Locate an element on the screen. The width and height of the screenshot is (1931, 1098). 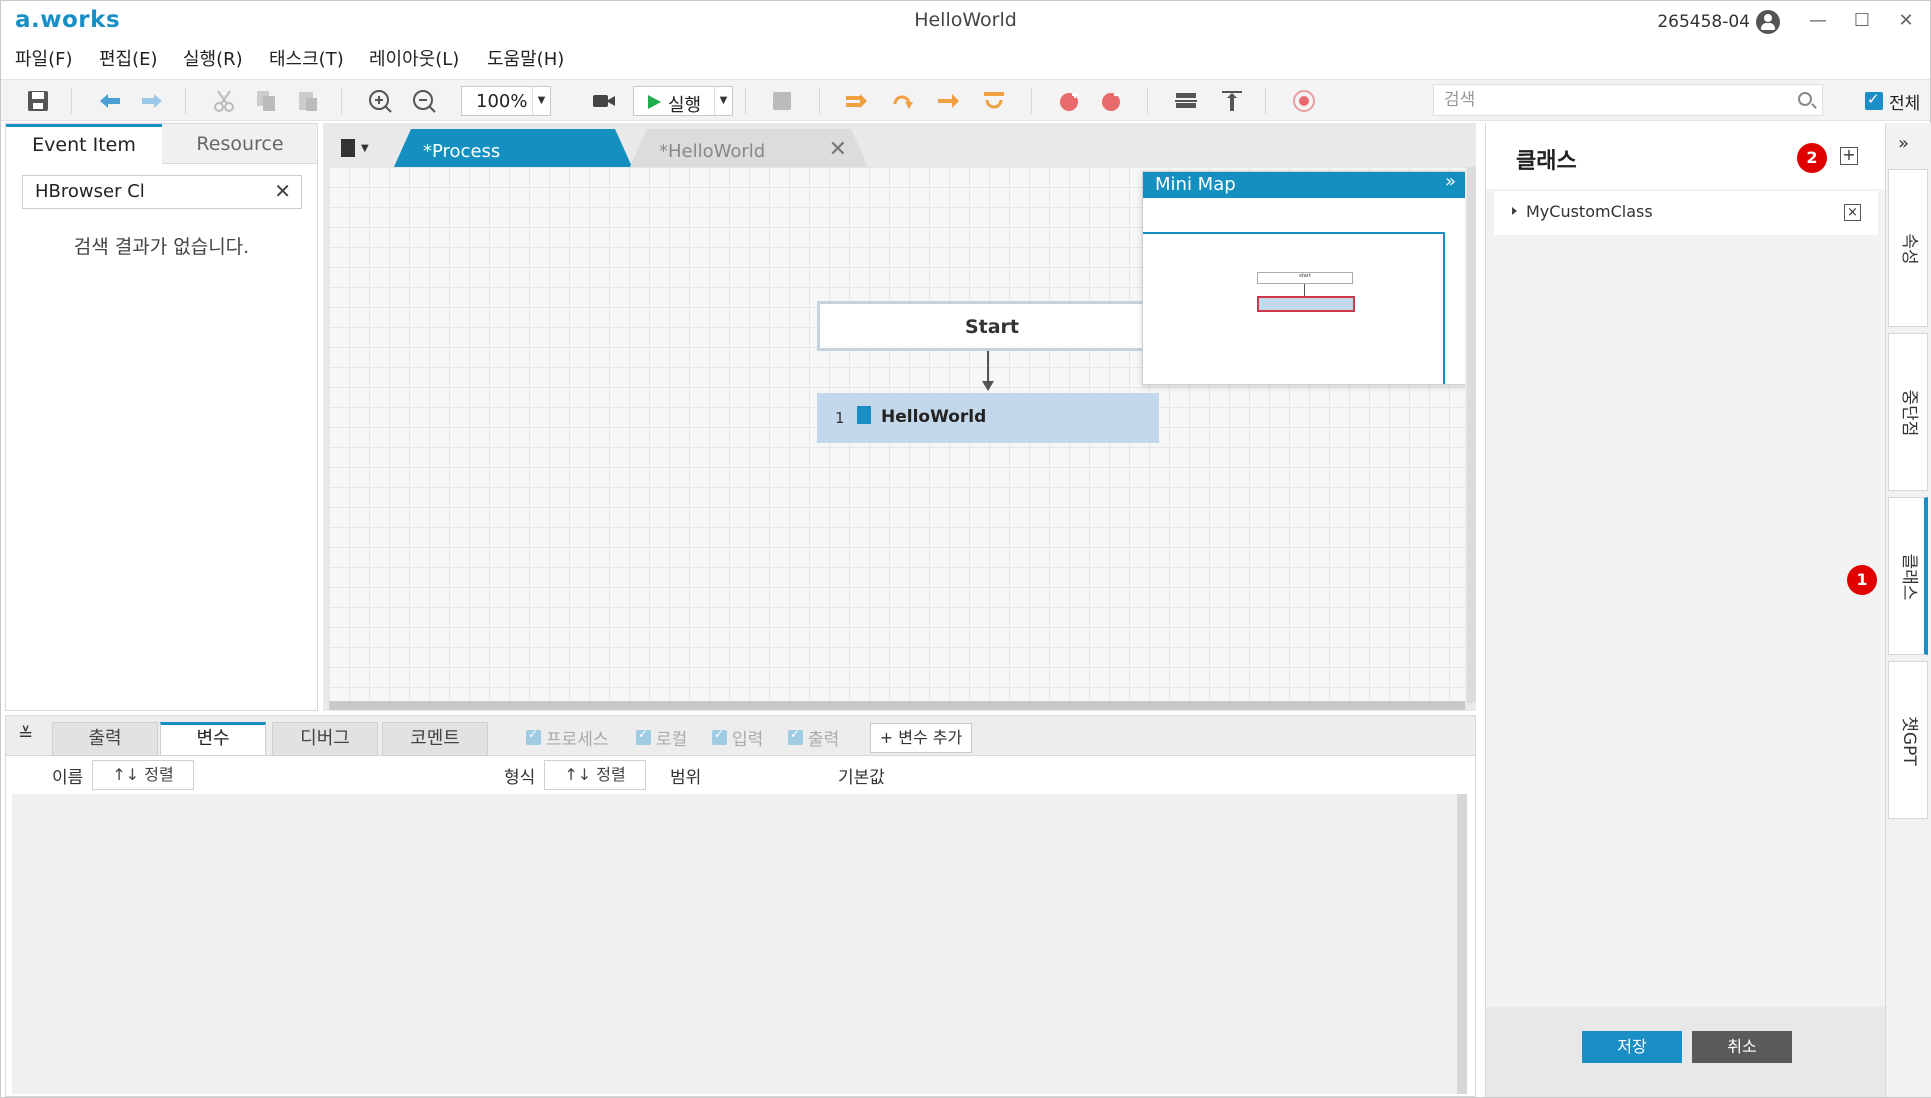
side-tab-class: 클래스 is located at coordinates (1908, 576).